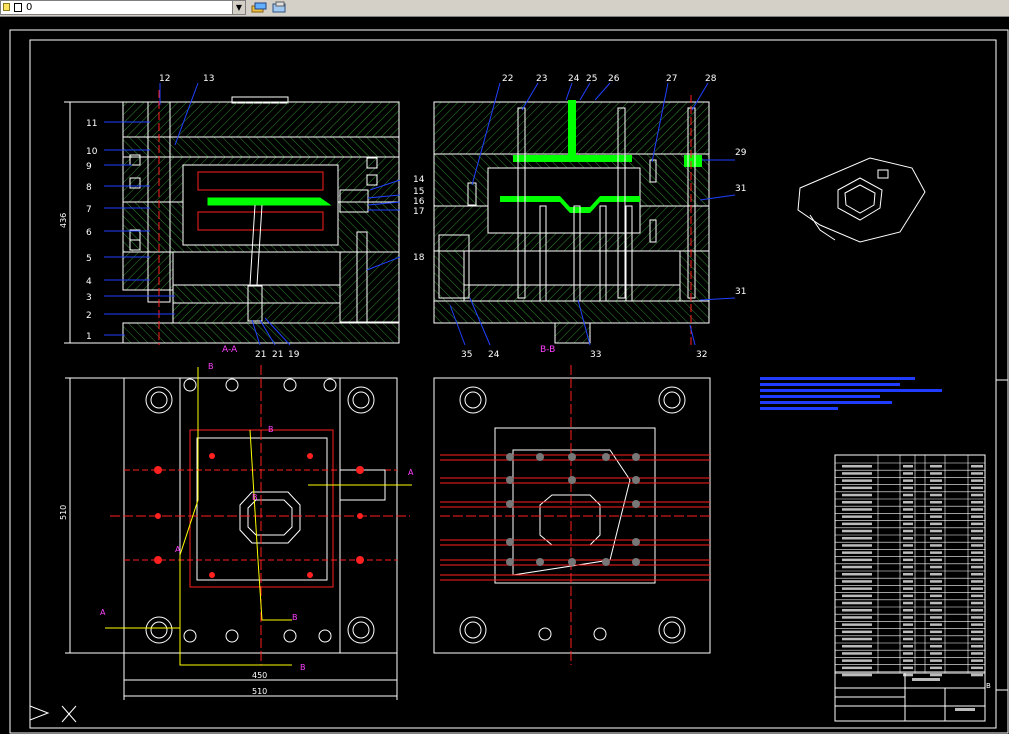  What do you see at coordinates (741, 153) in the screenshot?
I see `svg-text: 29` at bounding box center [741, 153].